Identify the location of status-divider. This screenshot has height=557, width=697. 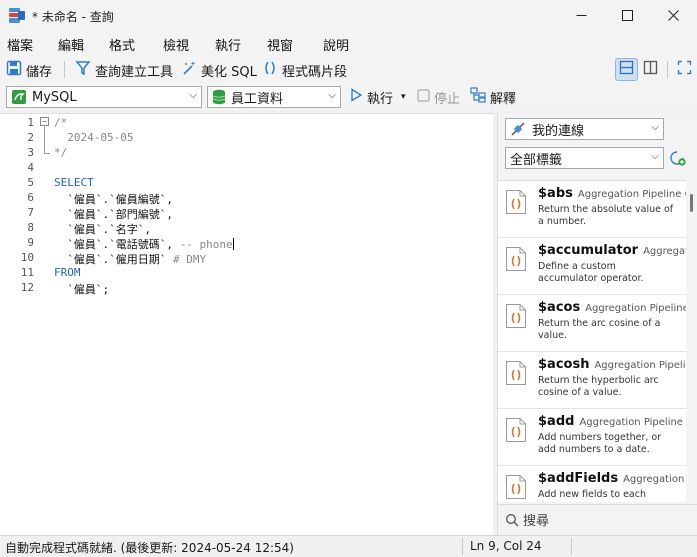
(571, 546).